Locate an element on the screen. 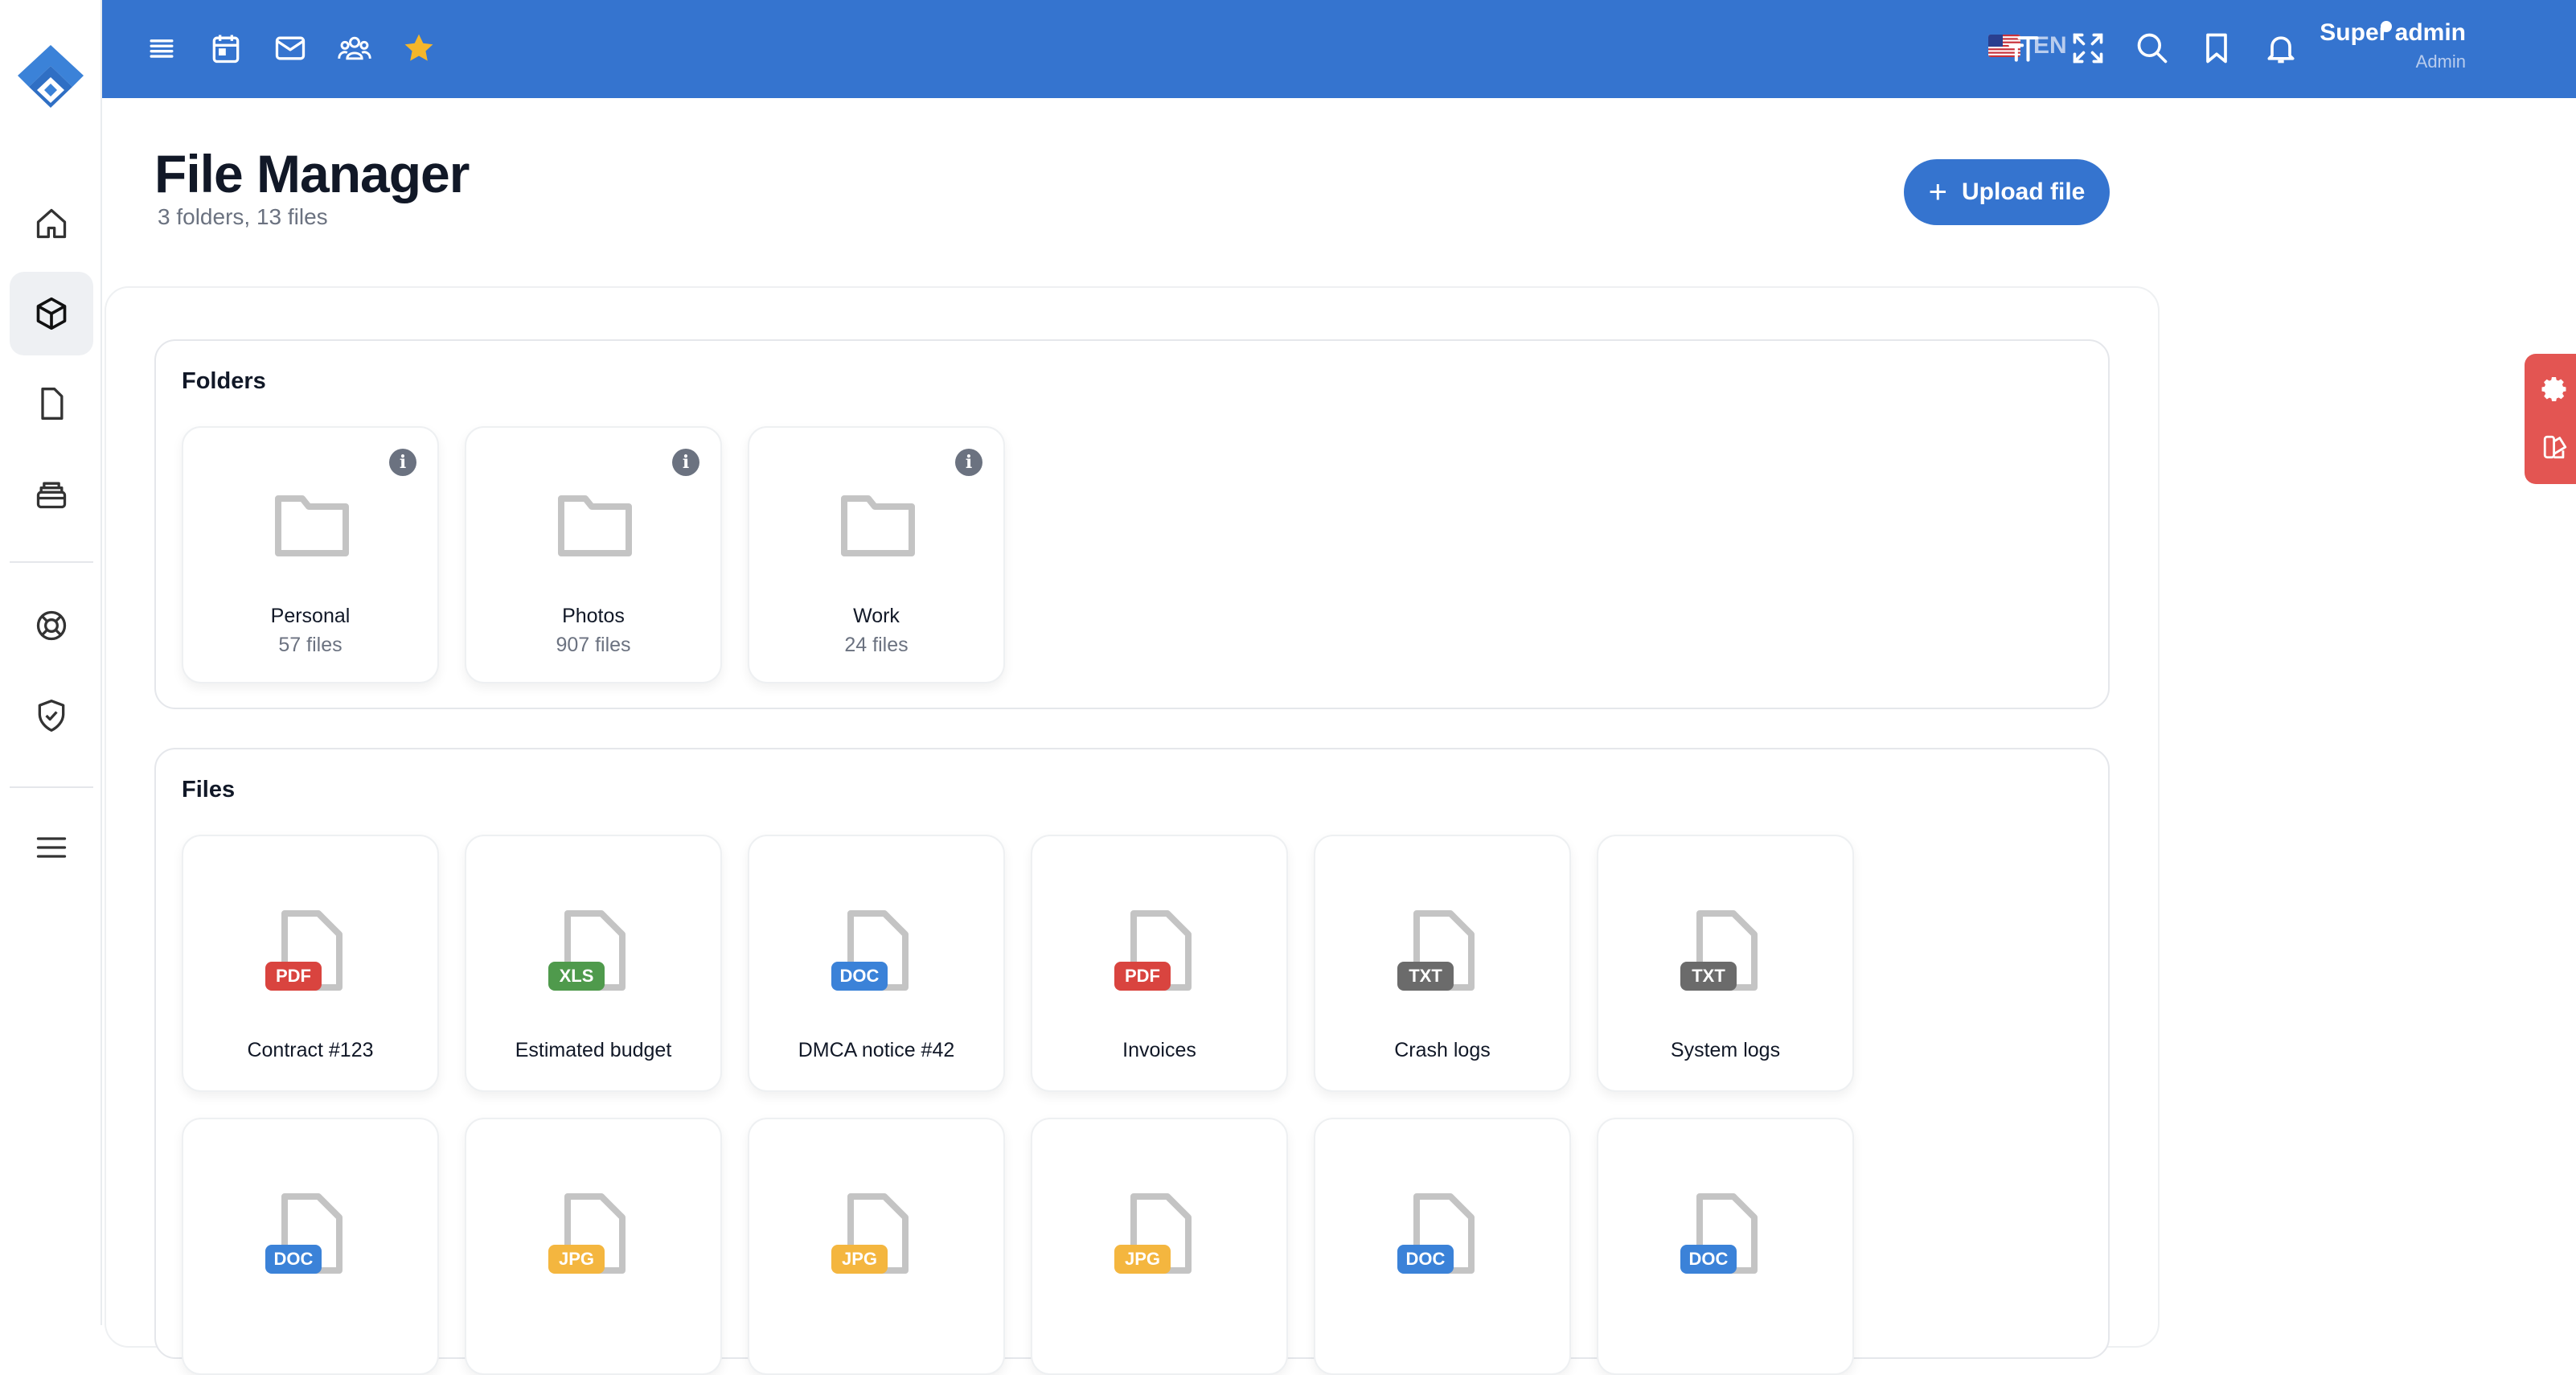  settings-side-tab is located at coordinates (2550, 419).